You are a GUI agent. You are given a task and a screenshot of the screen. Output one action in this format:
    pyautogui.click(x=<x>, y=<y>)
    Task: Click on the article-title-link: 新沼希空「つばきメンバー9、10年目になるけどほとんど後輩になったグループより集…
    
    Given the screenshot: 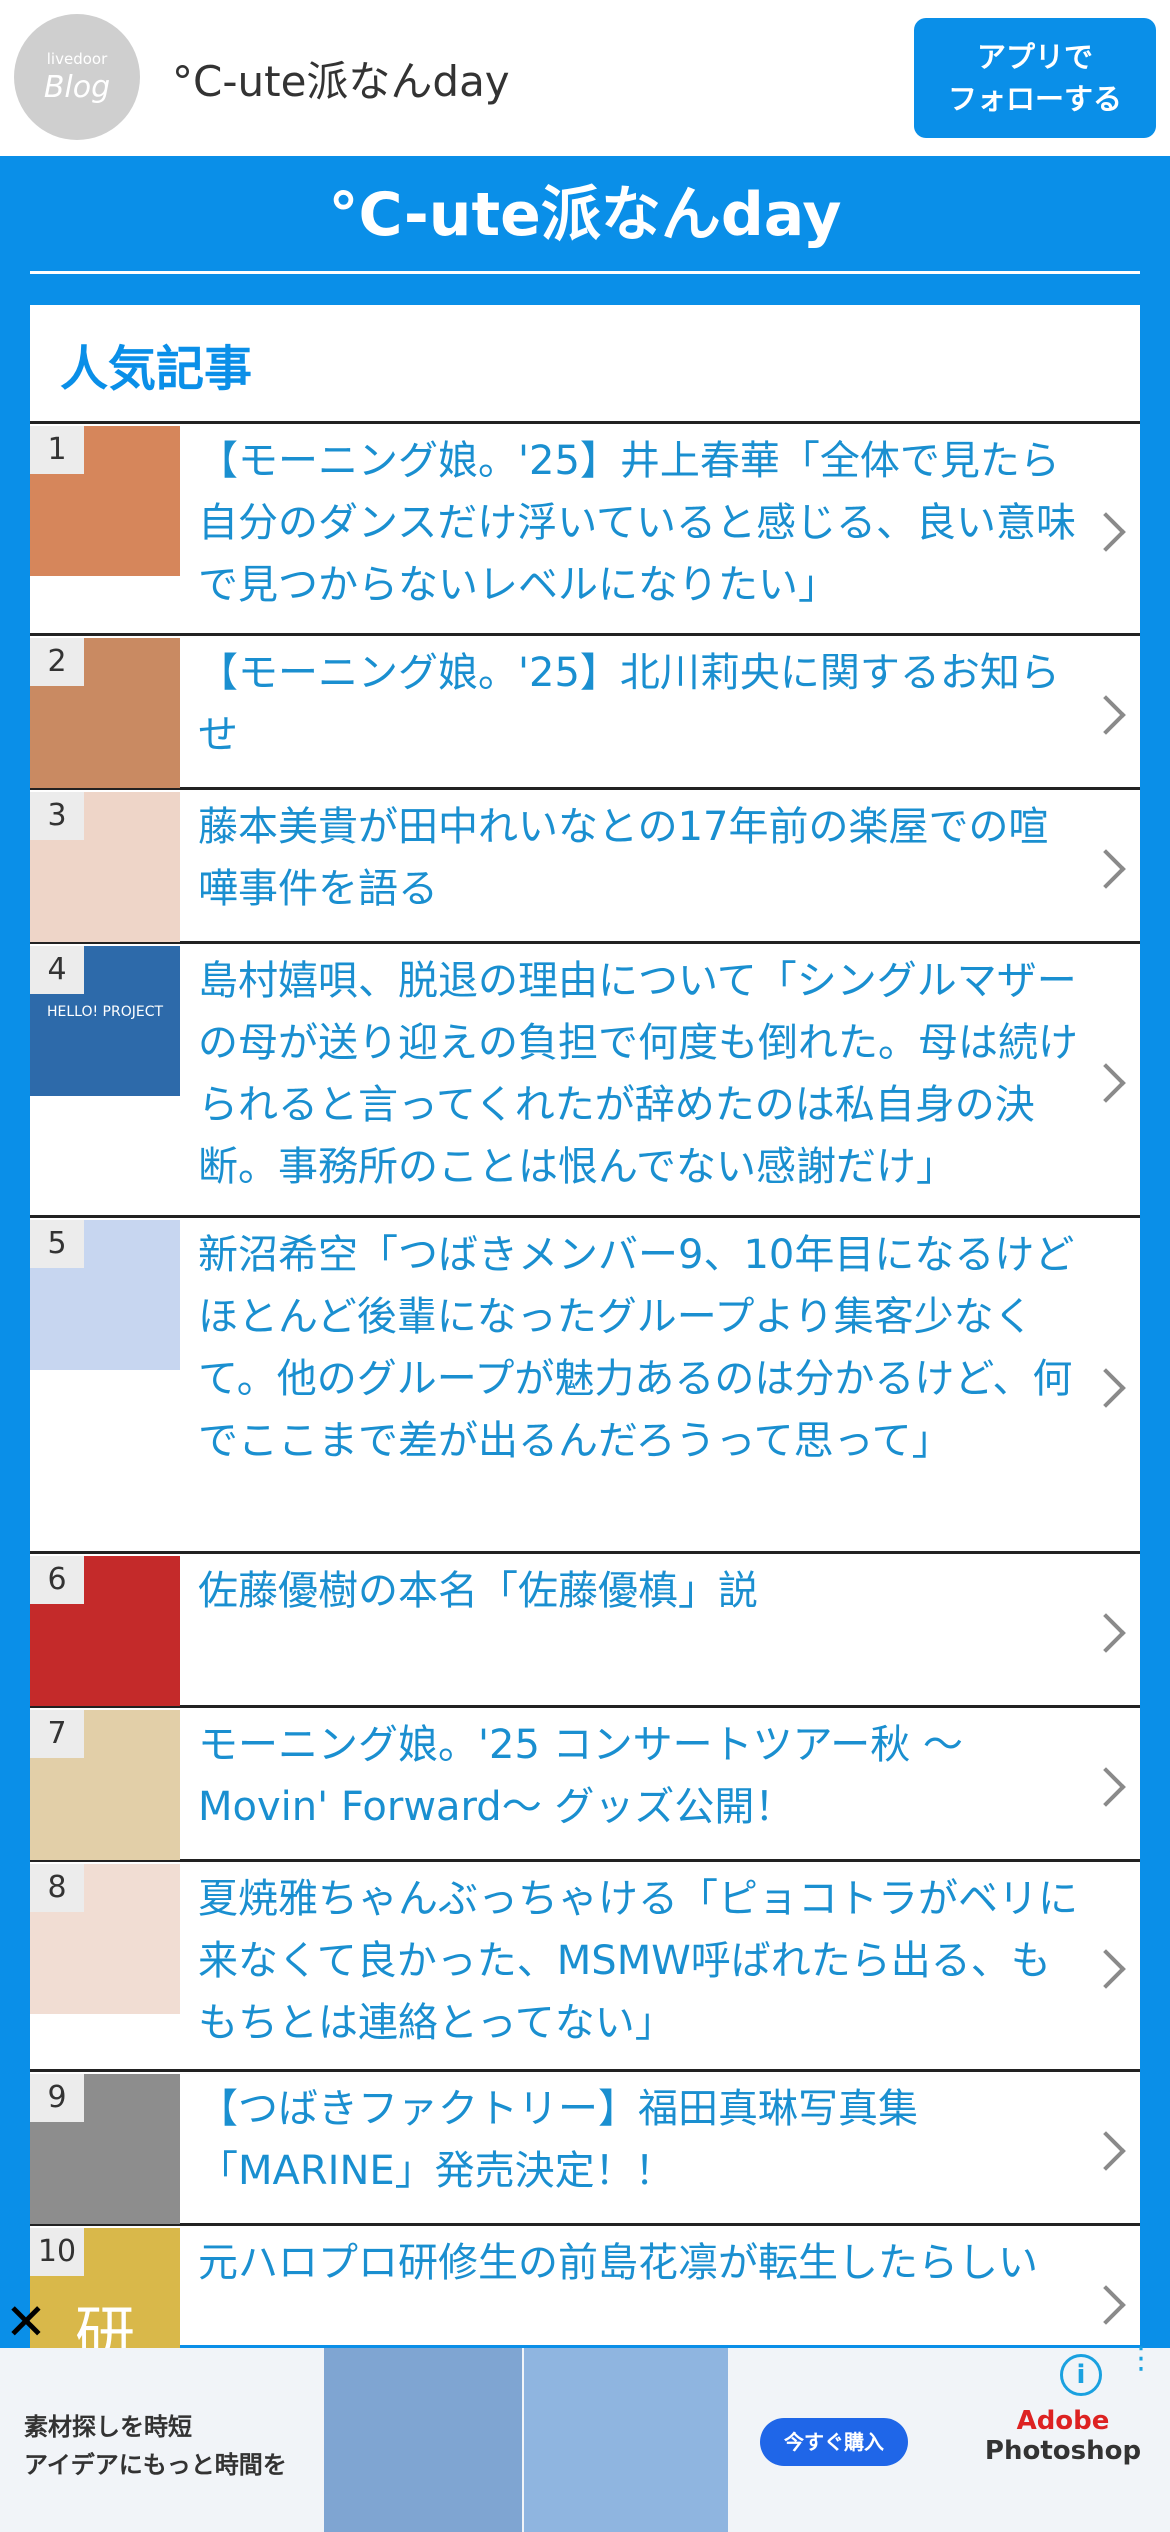 What is the action you would take?
    pyautogui.click(x=643, y=1348)
    